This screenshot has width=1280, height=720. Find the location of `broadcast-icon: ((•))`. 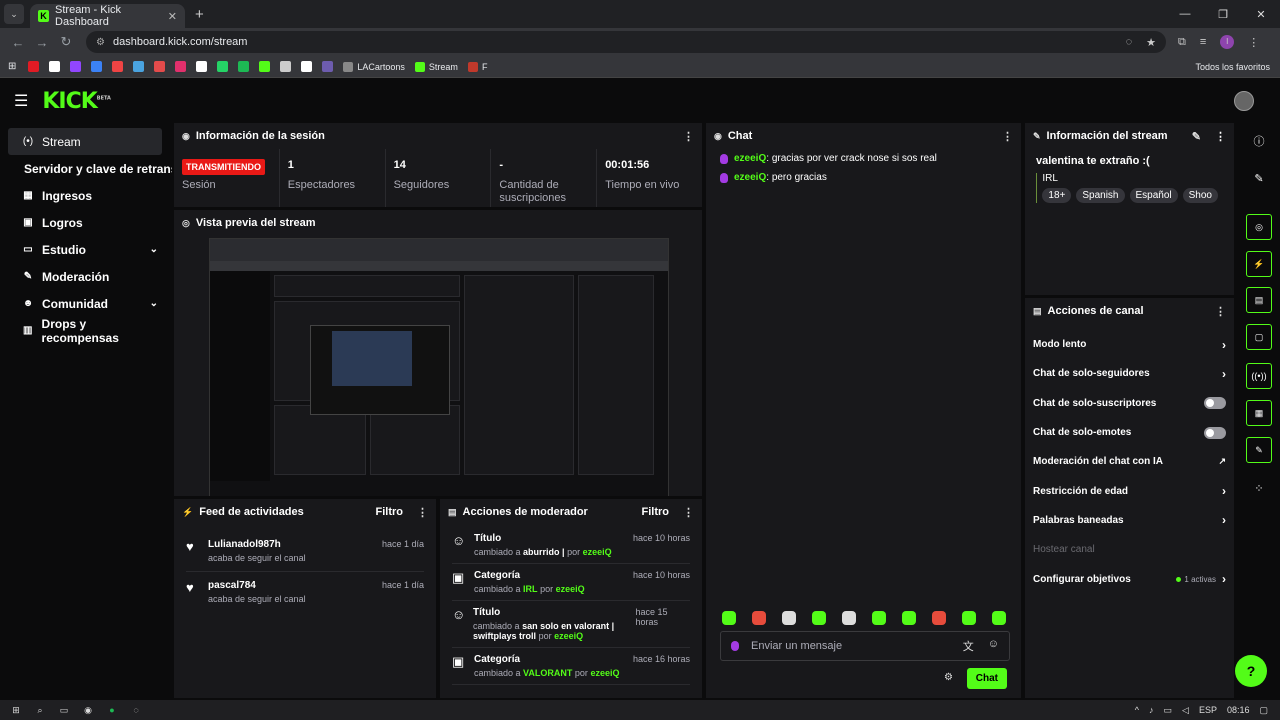

broadcast-icon: ((•)) is located at coordinates (1259, 376).